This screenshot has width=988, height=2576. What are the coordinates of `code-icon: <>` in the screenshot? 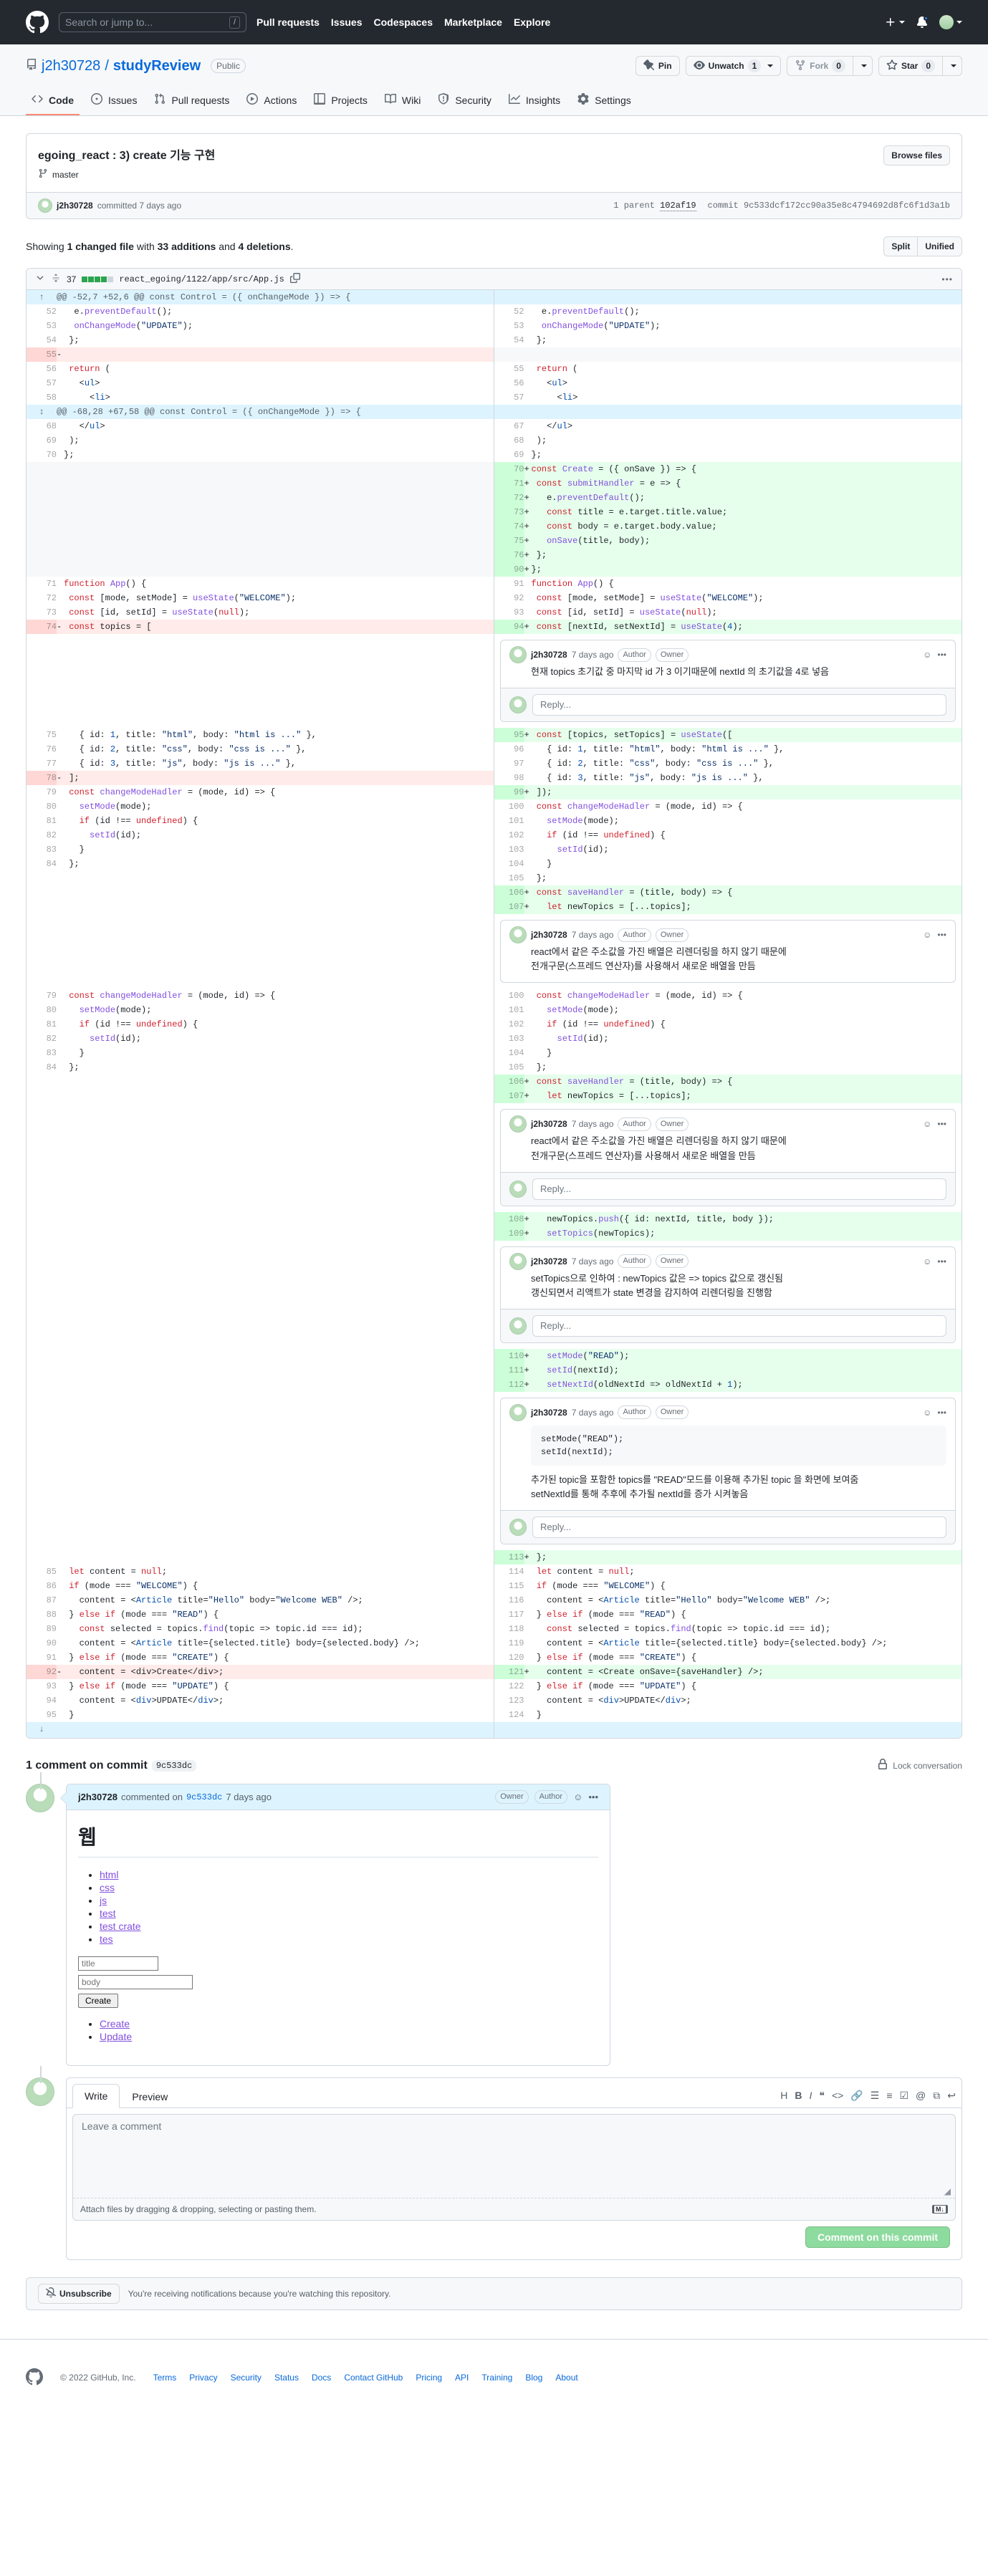 It's located at (837, 2095).